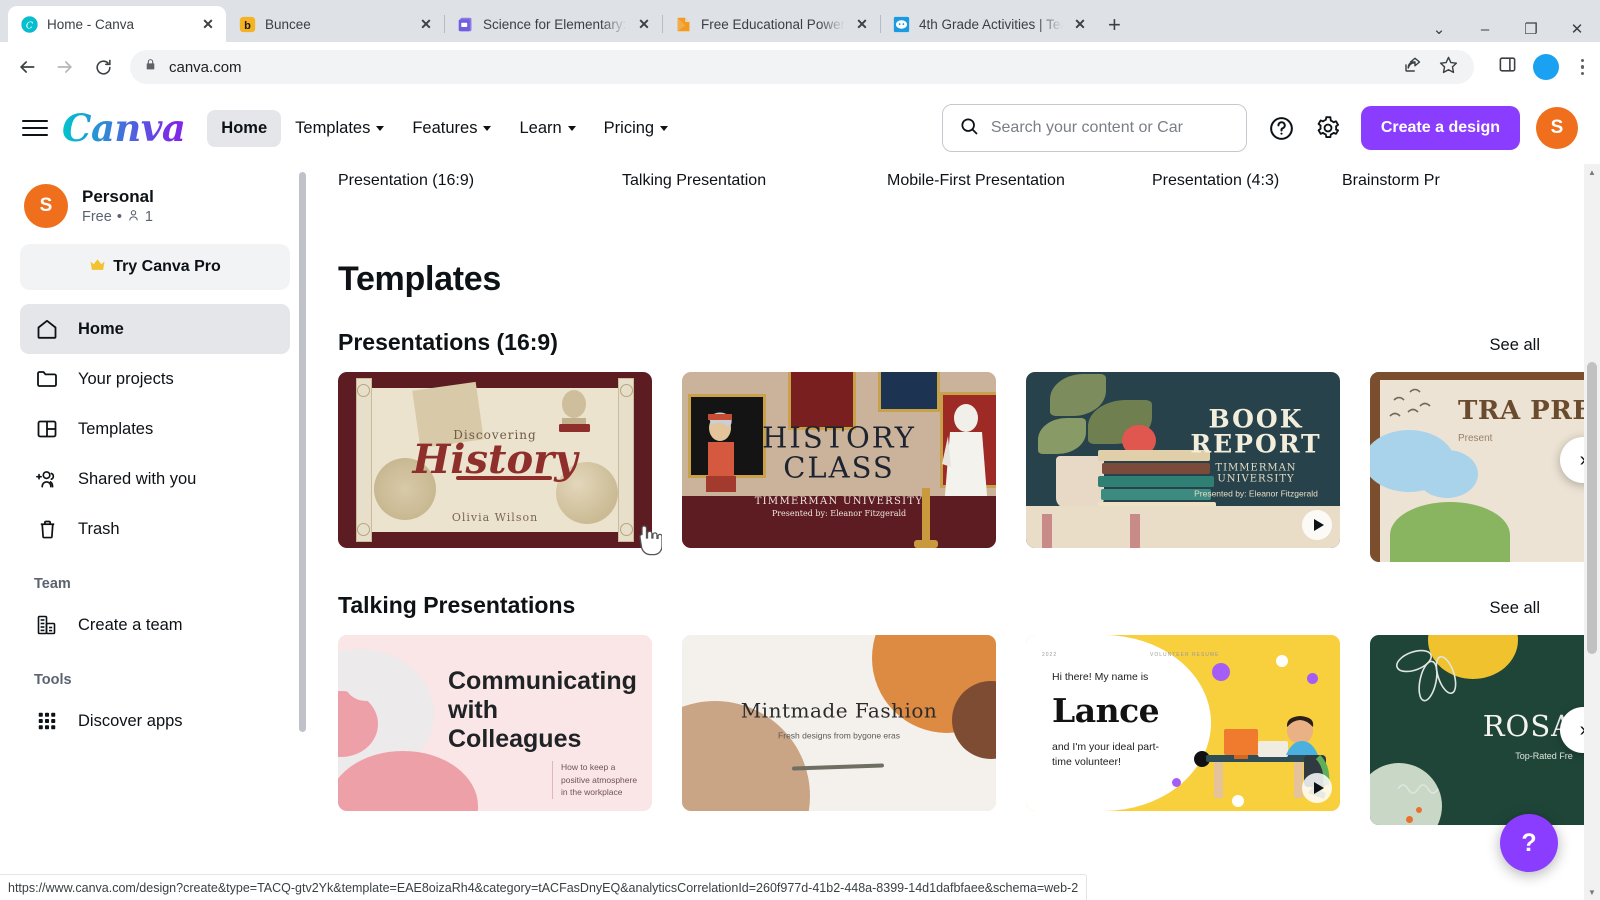  Describe the element at coordinates (547, 128) in the screenshot. I see `nav-learn: Learn` at that location.